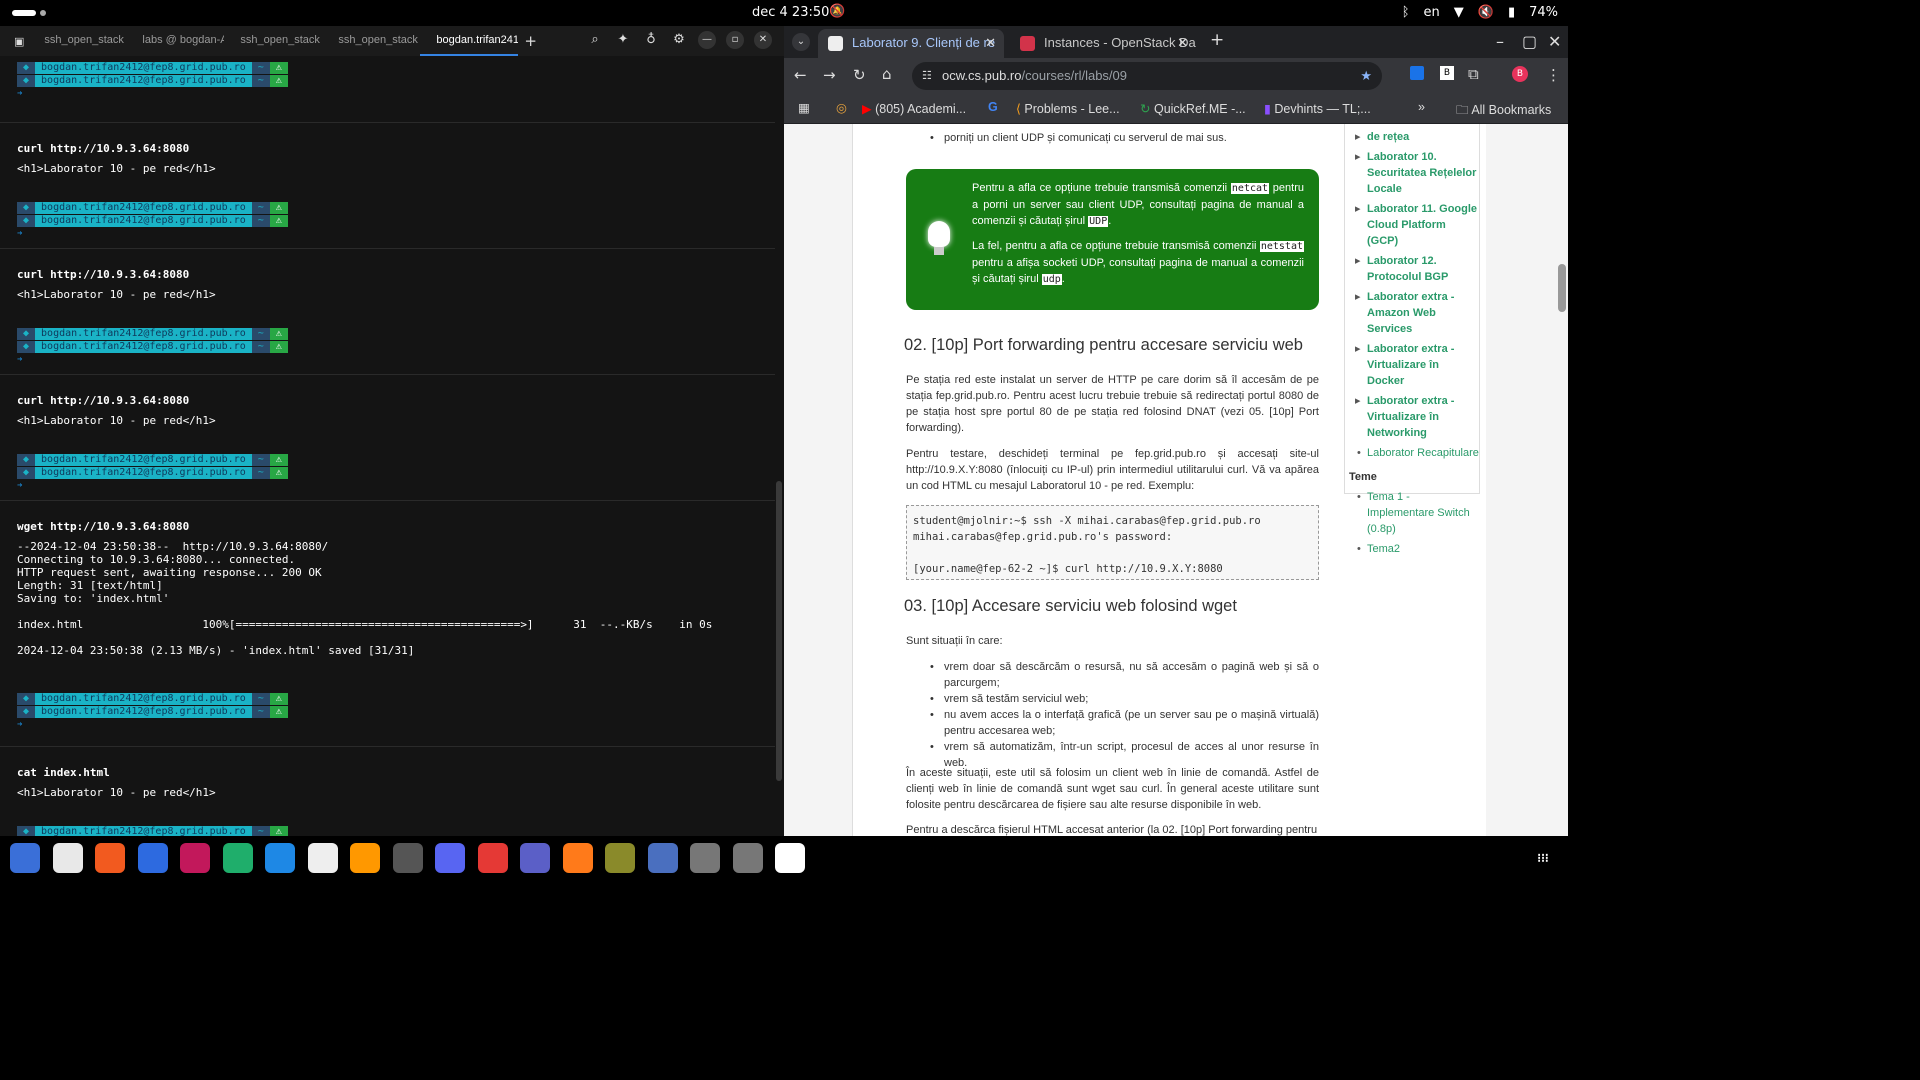 The image size is (1920, 1080). I want to click on toc-link: Tema 1 - Implementare Switch (0.8p), so click(1412, 513).